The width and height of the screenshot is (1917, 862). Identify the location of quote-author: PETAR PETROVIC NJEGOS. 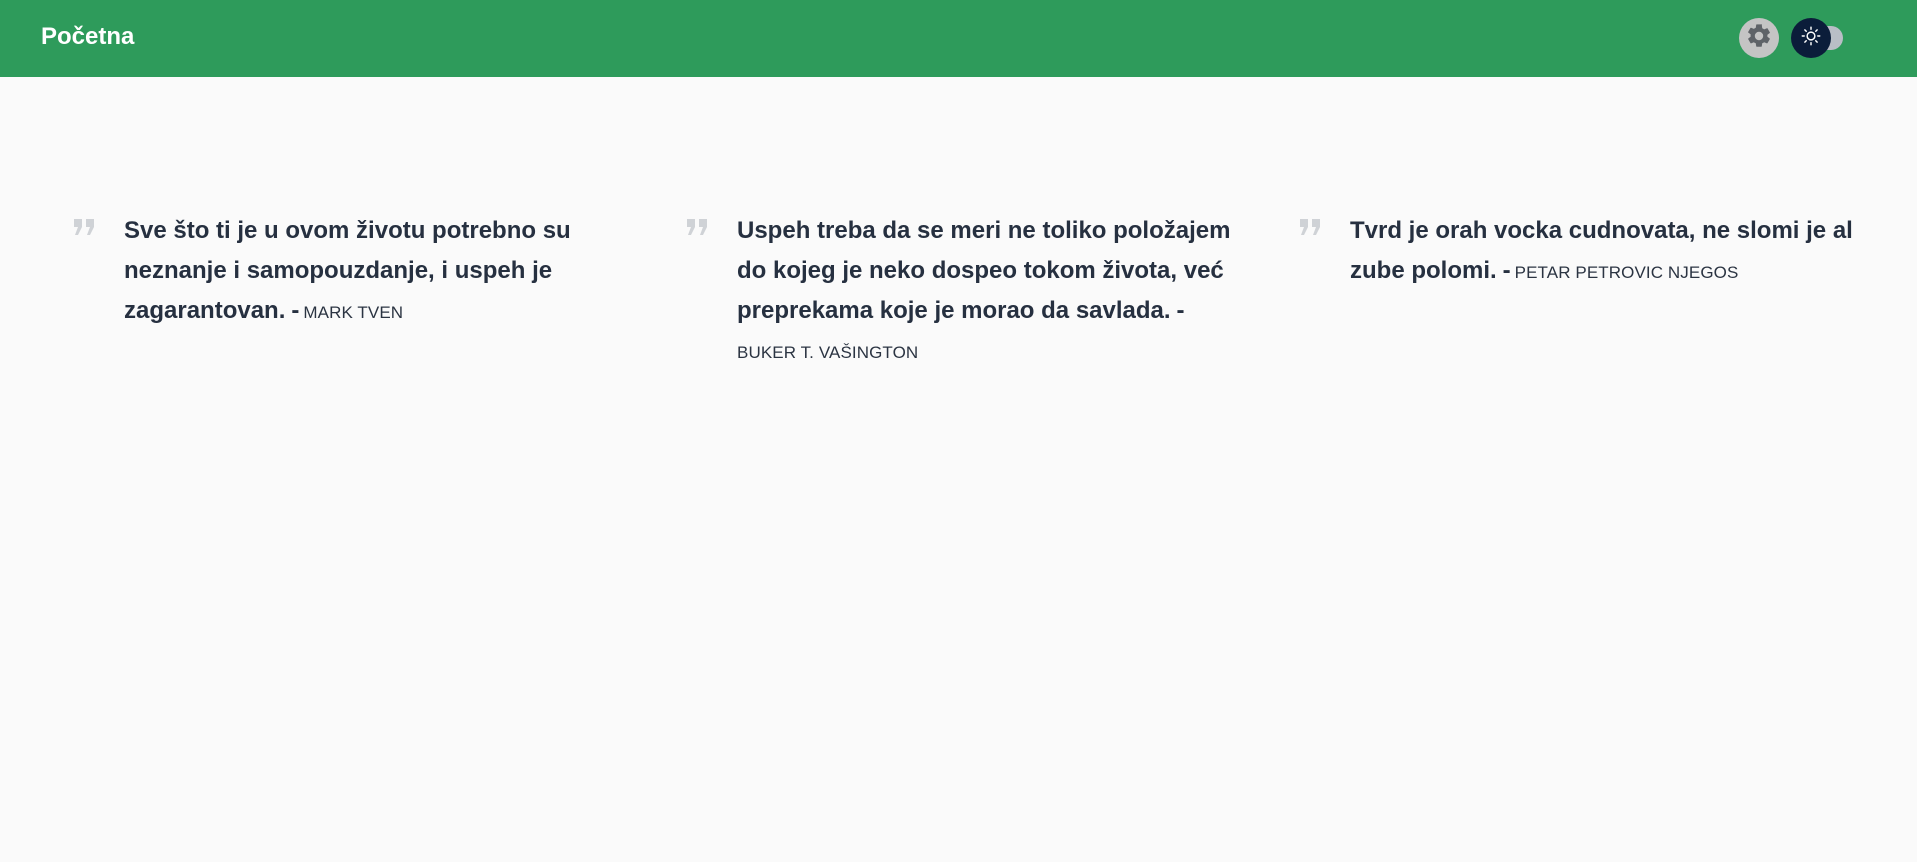
(1626, 272).